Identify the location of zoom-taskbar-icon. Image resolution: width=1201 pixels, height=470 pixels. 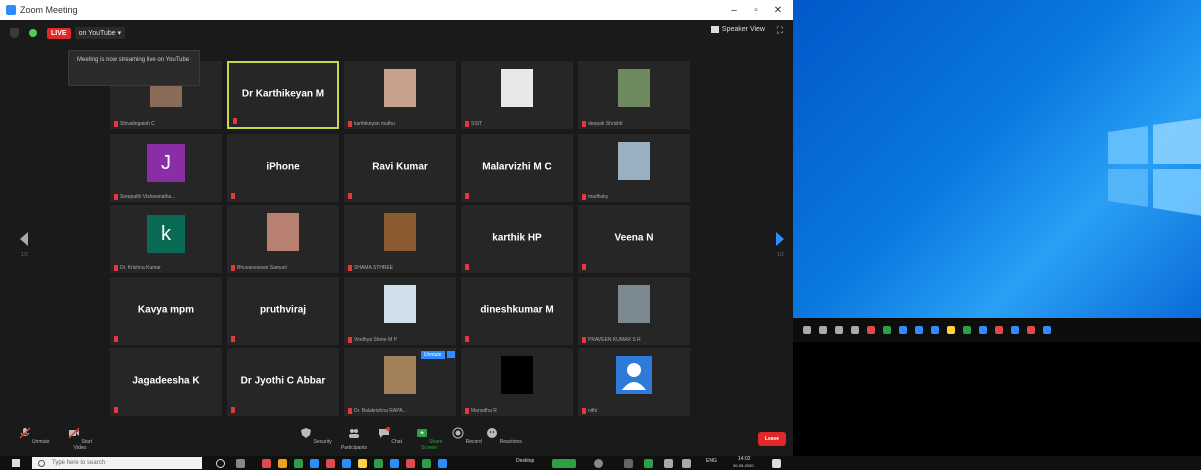
(442, 463).